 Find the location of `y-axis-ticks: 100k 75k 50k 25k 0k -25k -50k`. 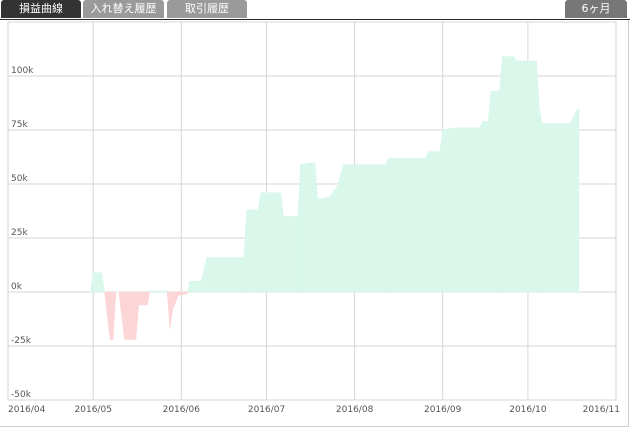

y-axis-ticks: 100k 75k 50k 25k 0k -25k -50k is located at coordinates (22, 233).